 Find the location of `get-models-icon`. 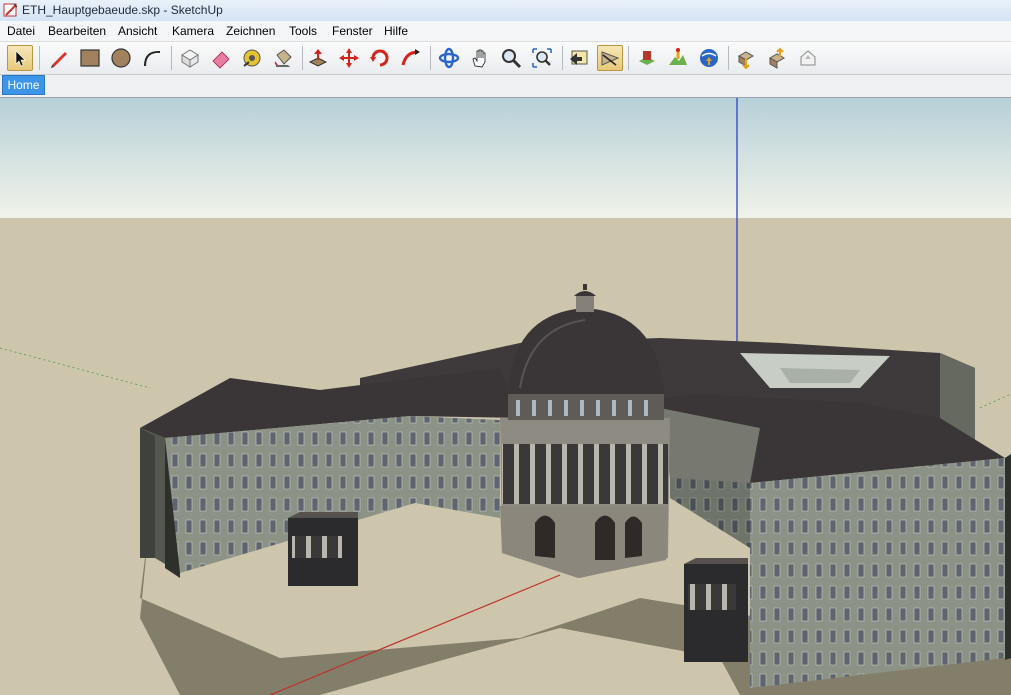

get-models-icon is located at coordinates (709, 58).